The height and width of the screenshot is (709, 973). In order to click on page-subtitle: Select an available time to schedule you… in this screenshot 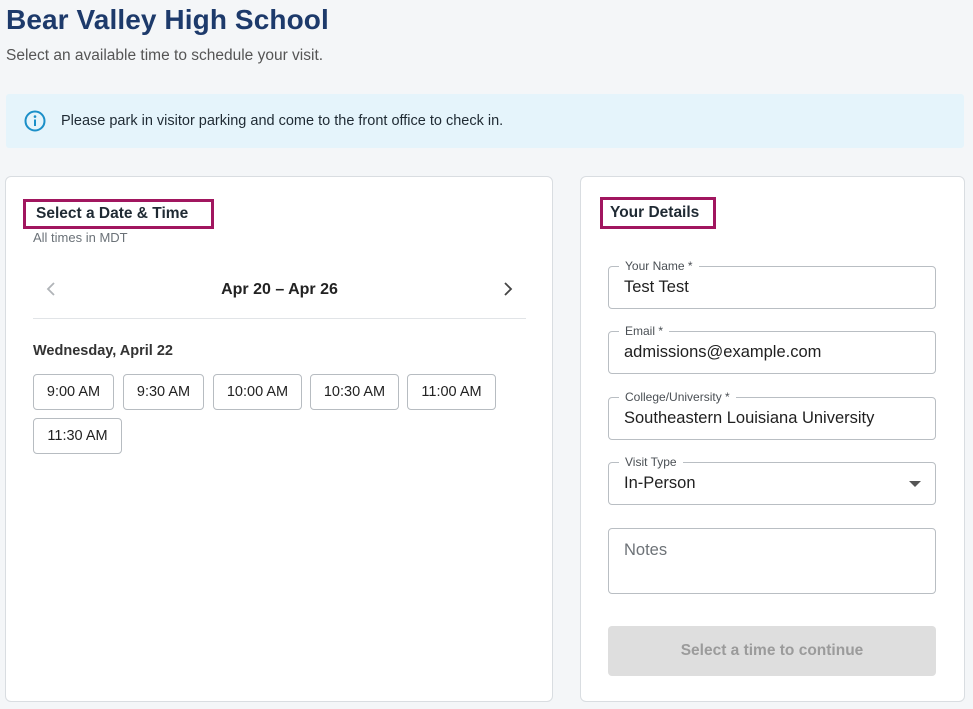, I will do `click(165, 55)`.